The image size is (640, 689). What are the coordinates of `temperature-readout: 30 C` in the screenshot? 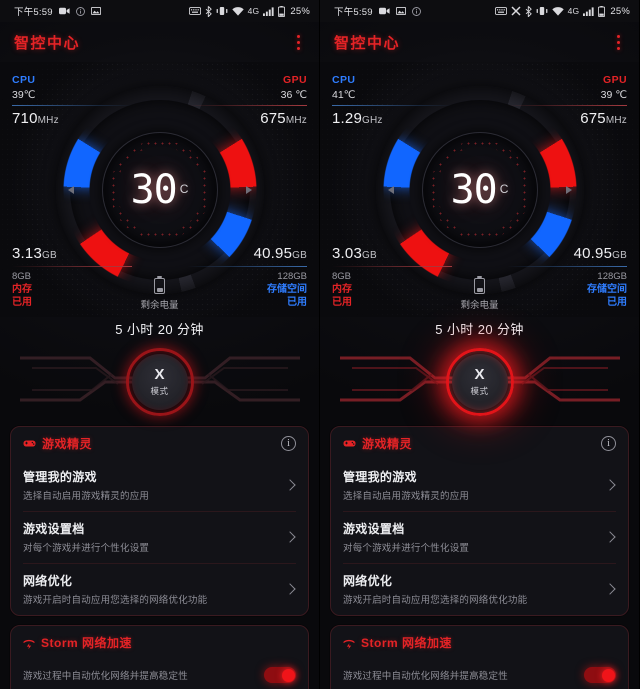 It's located at (480, 190).